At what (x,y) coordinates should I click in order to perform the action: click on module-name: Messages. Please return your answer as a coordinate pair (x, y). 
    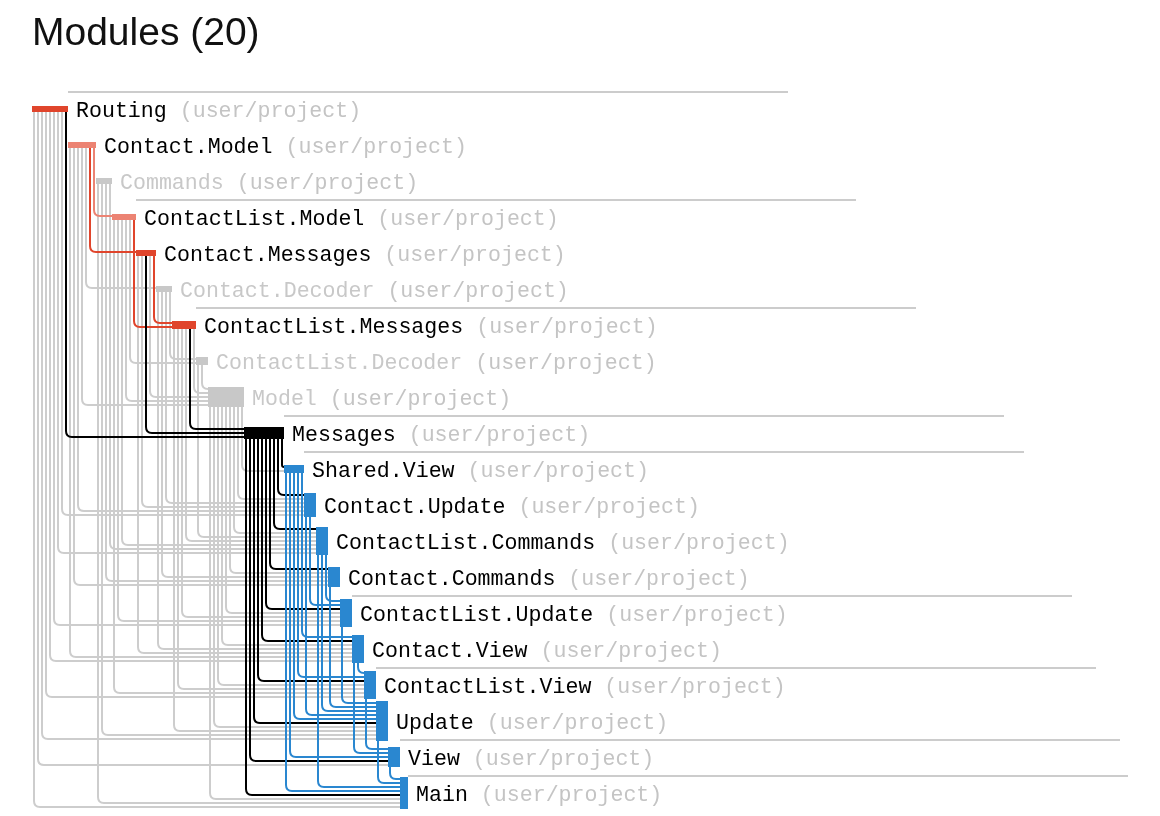
    Looking at the image, I should click on (344, 435).